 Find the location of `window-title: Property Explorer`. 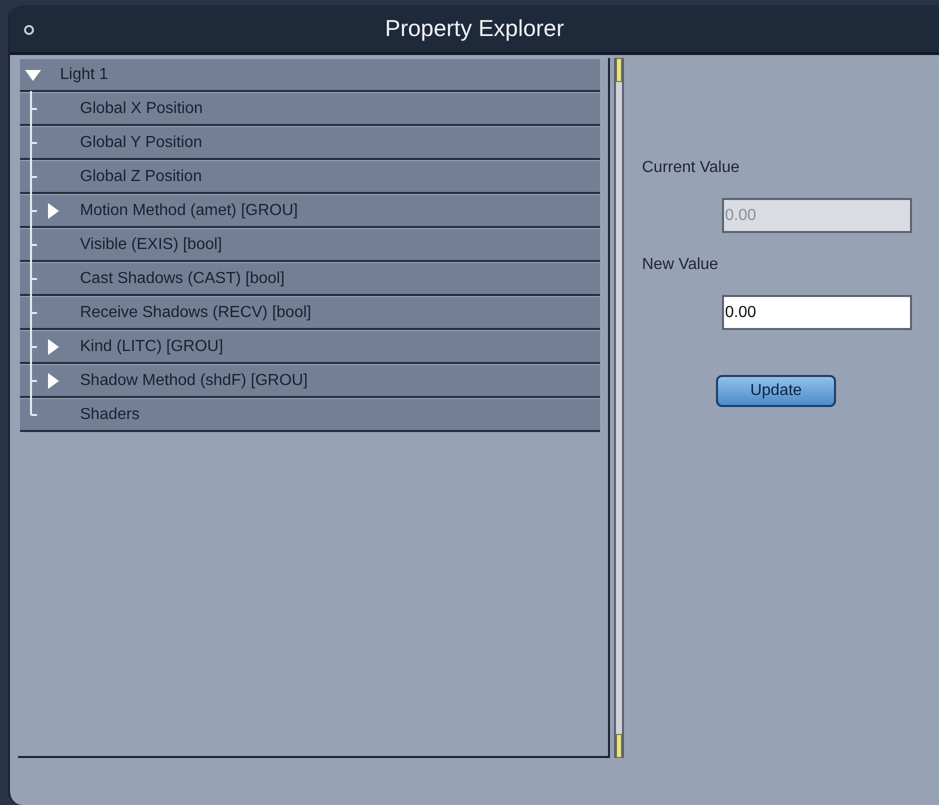

window-title: Property Explorer is located at coordinates (474, 29).